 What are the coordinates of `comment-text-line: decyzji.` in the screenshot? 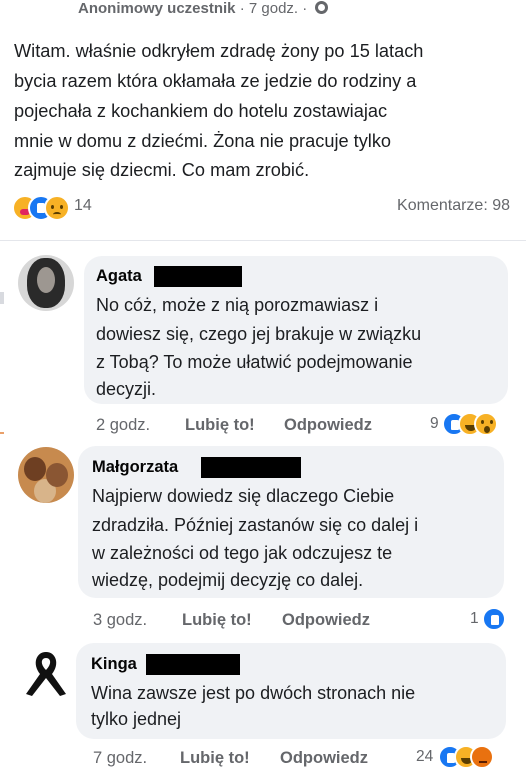 It's located at (126, 389).